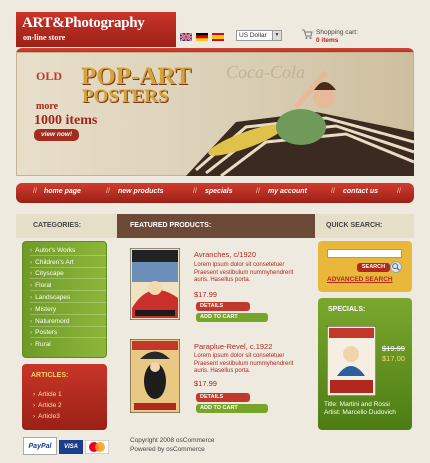 The height and width of the screenshot is (463, 430). What do you see at coordinates (56, 135) in the screenshot?
I see `view-now-button: view now!` at bounding box center [56, 135].